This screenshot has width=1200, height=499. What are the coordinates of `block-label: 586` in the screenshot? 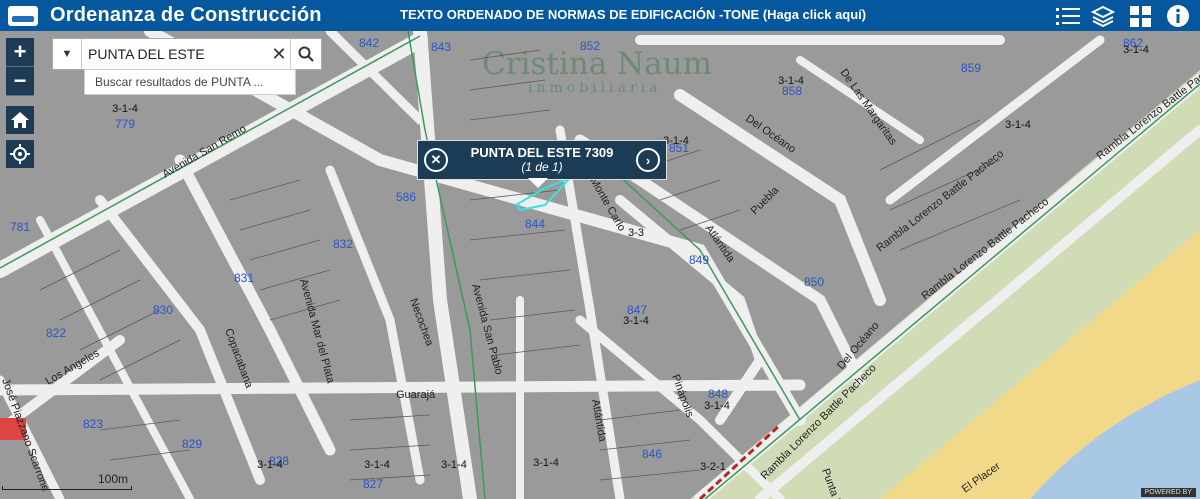 It's located at (406, 197).